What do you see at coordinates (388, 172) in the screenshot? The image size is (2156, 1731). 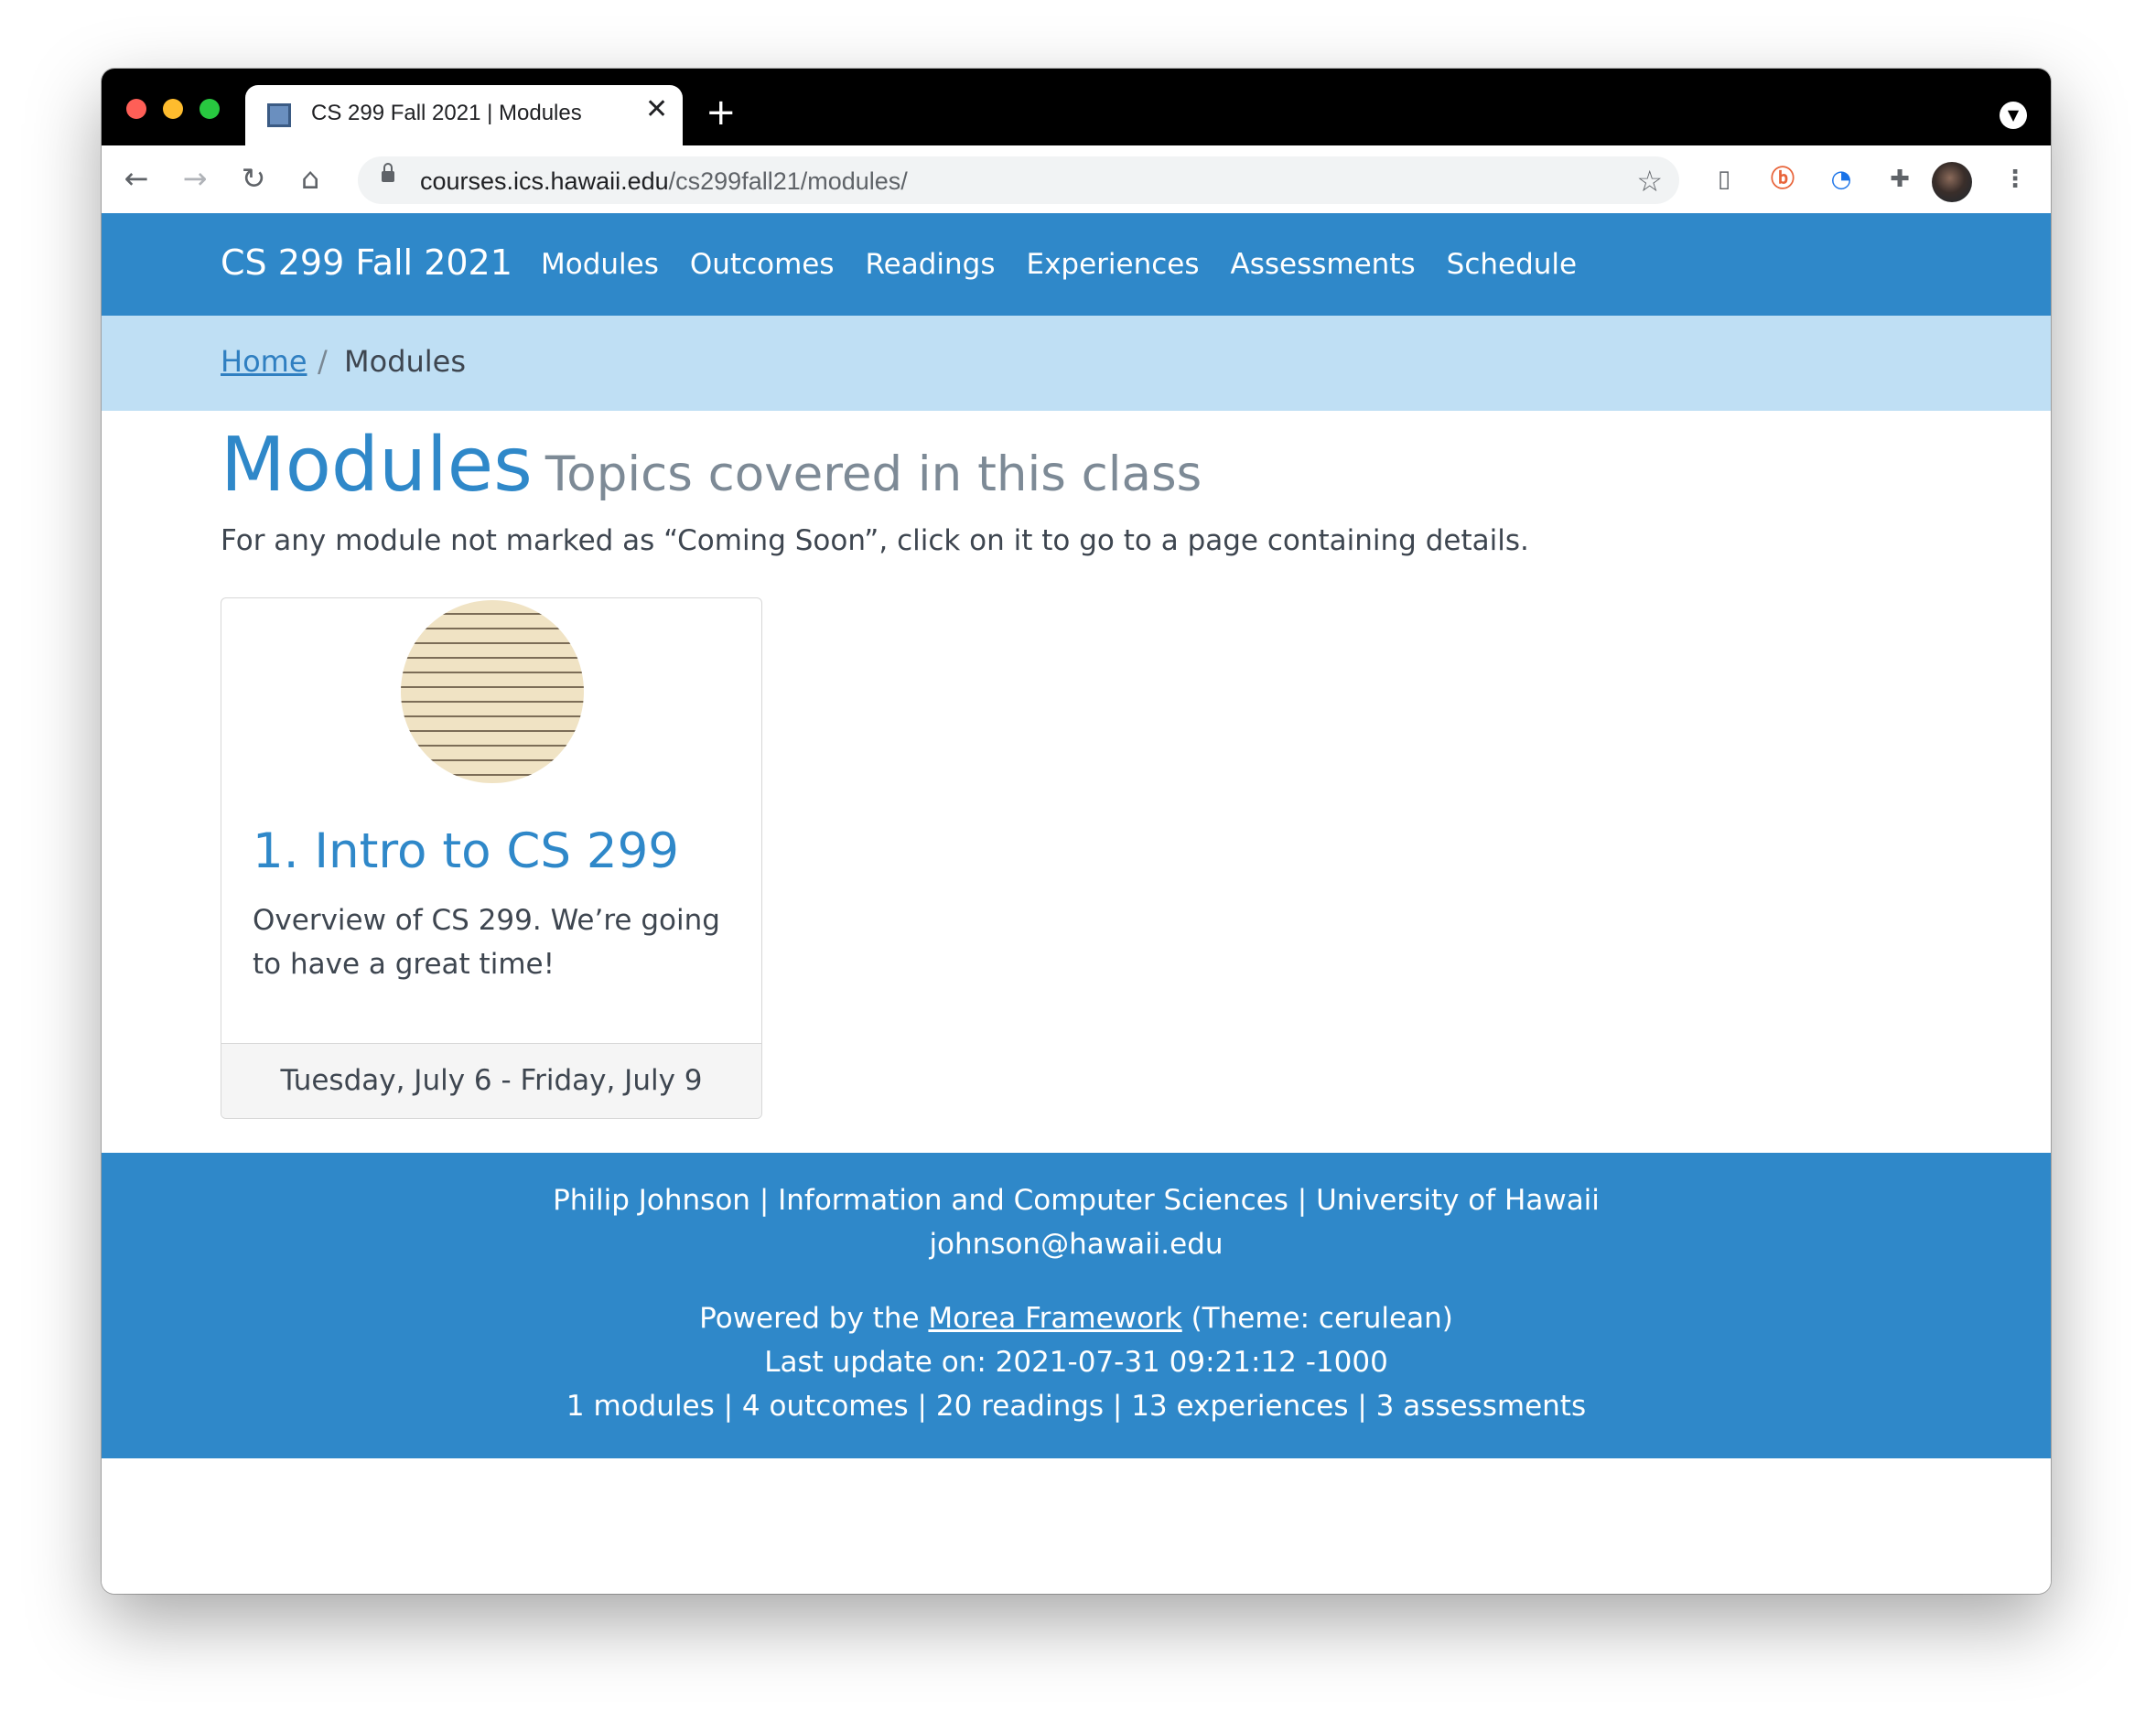 I see `lock-icon` at bounding box center [388, 172].